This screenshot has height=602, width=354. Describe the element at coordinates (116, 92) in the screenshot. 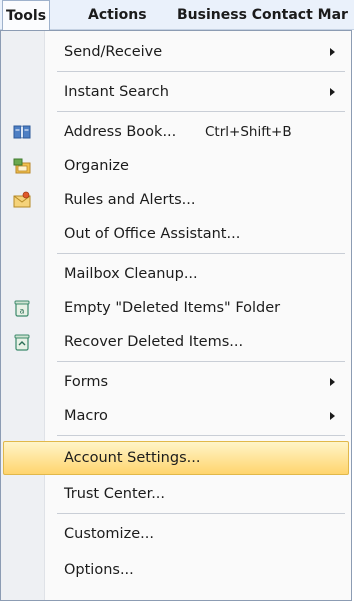

I see `menu-item-label: Instant Search` at that location.